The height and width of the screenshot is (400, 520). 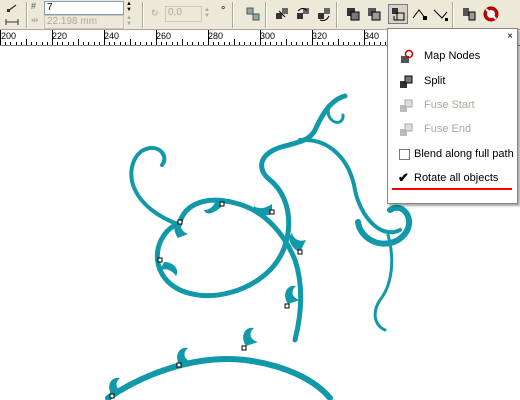 I want to click on blend-along-full-path-checkbox, so click(x=404, y=154).